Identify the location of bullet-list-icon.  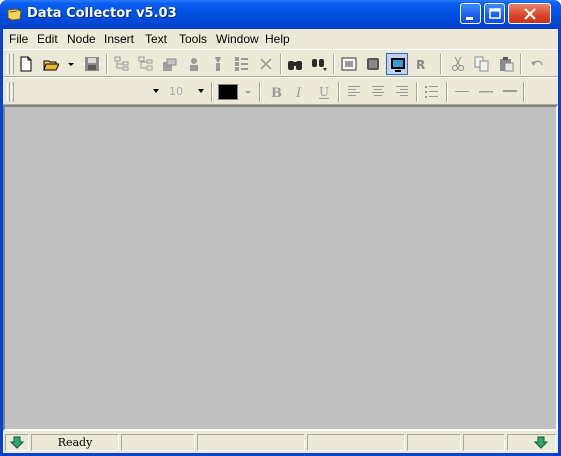
(431, 92).